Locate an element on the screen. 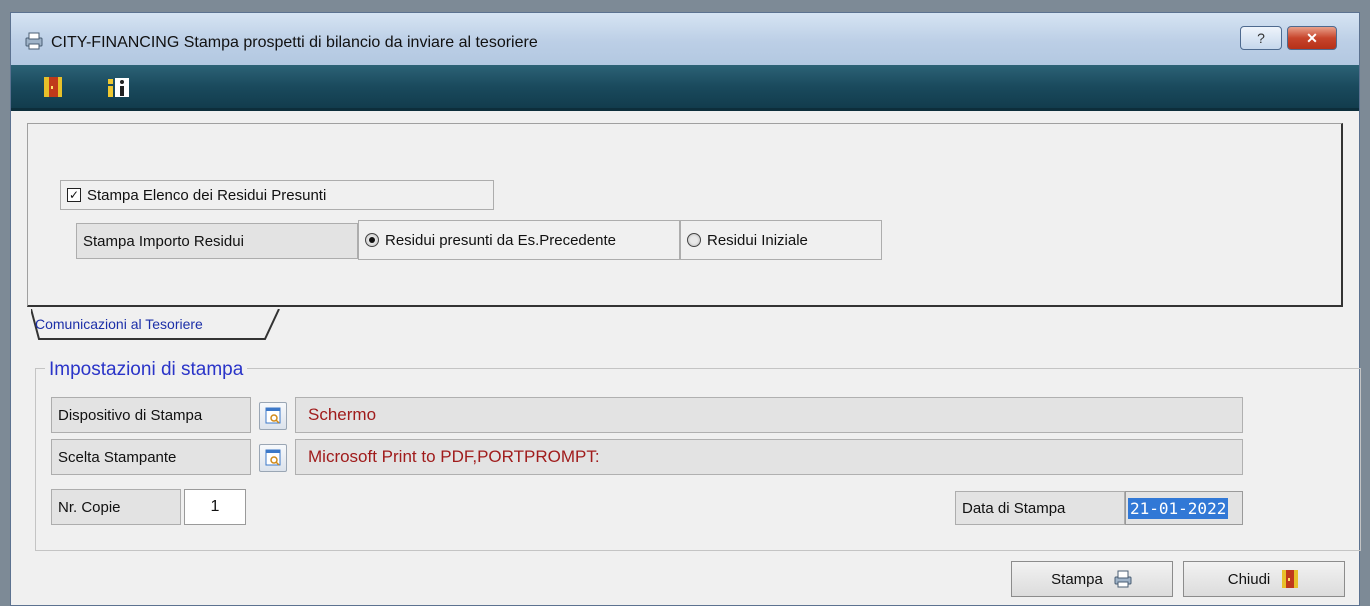 Image resolution: width=1370 pixels, height=606 pixels. checkbox-checked-icon: ✓ is located at coordinates (74, 195).